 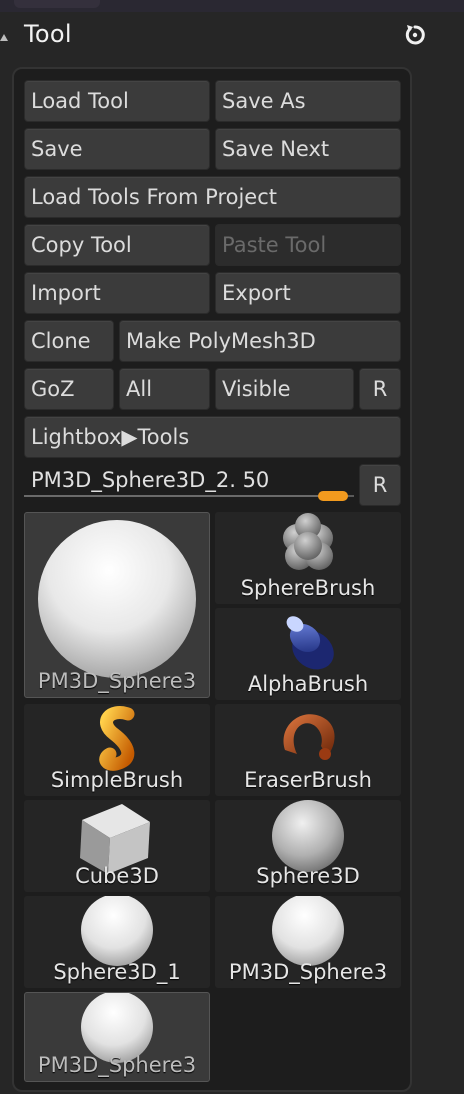 I want to click on tool-thumb-sphere3d-1: Sphere3D_1, so click(x=117, y=942).